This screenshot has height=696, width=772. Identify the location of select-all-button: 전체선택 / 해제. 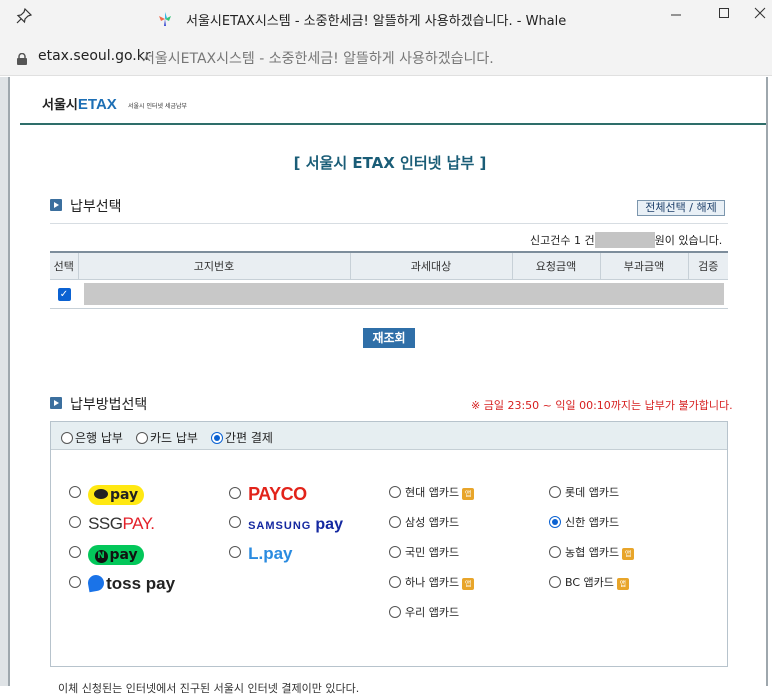
(681, 208).